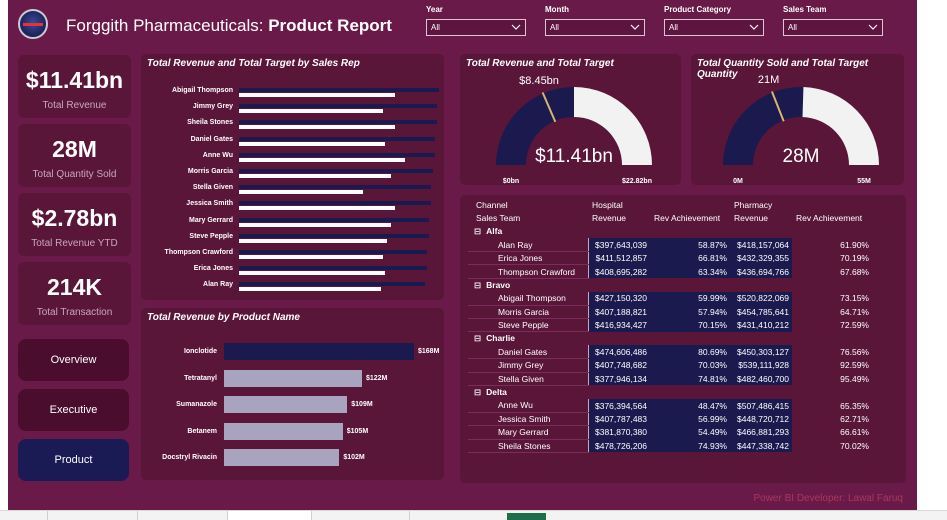 The width and height of the screenshot is (947, 520). Describe the element at coordinates (714, 27) in the screenshot. I see `product-category-dropdown: All` at that location.